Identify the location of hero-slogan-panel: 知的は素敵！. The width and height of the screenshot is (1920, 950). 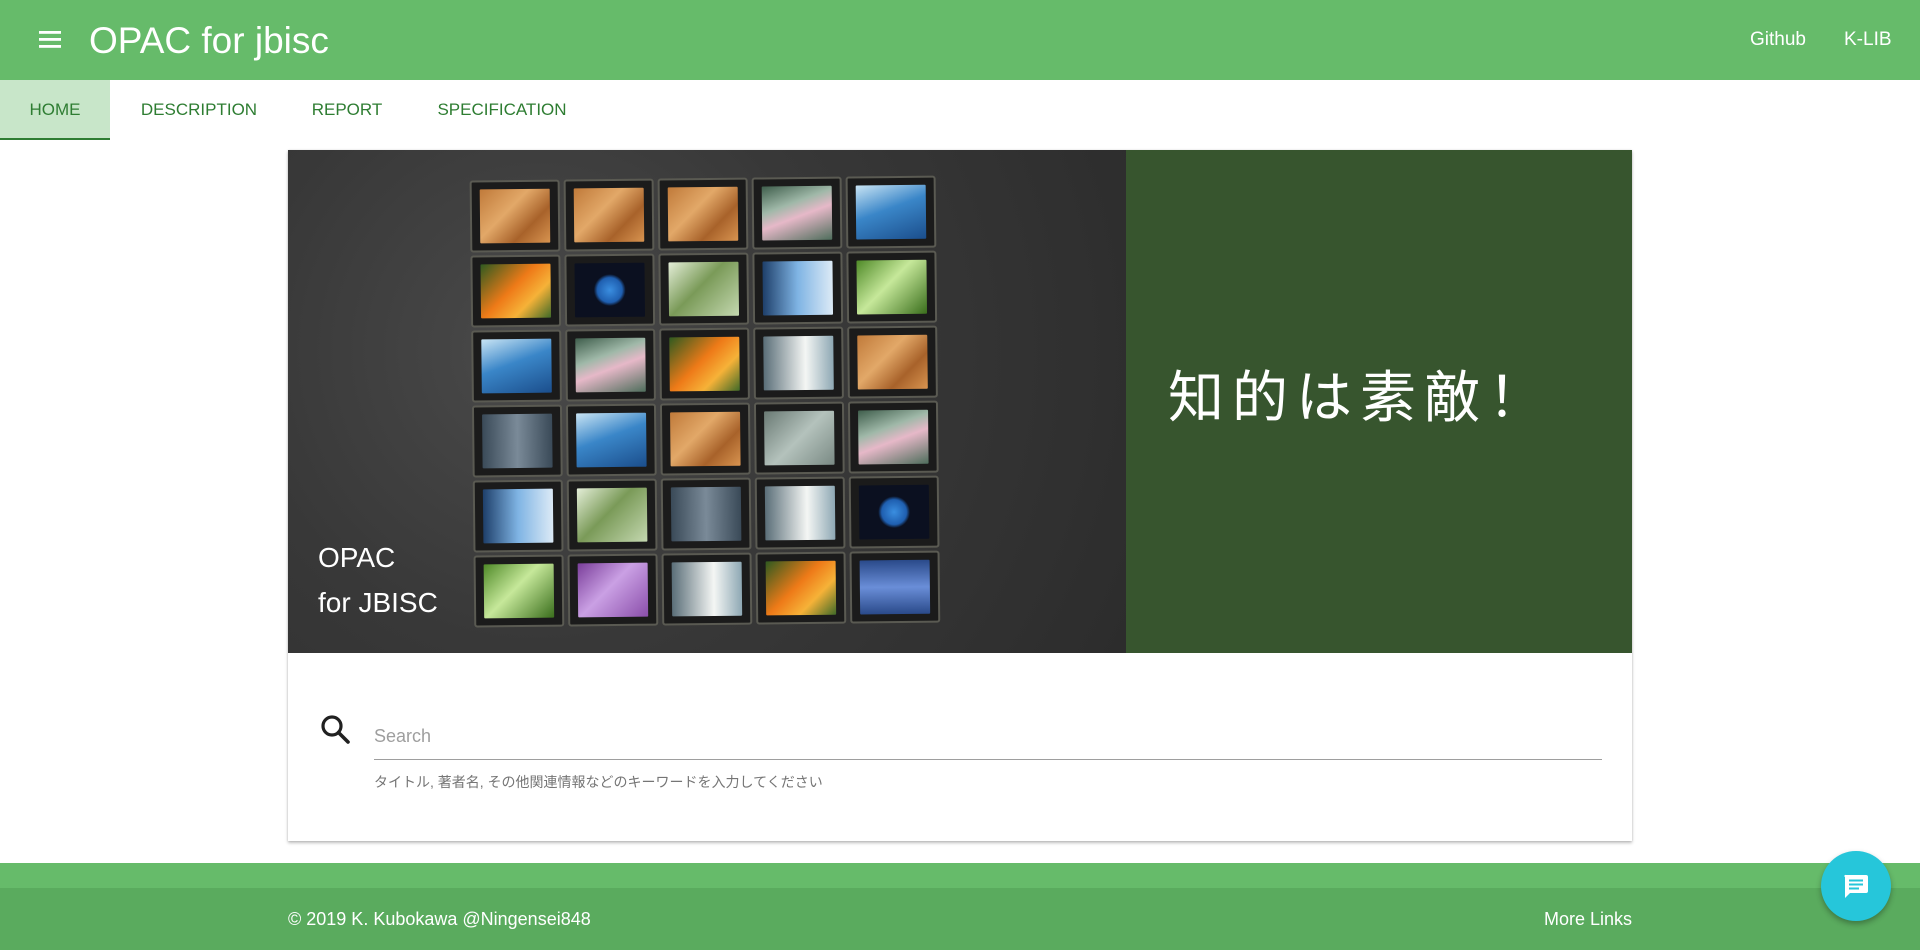
(1379, 401).